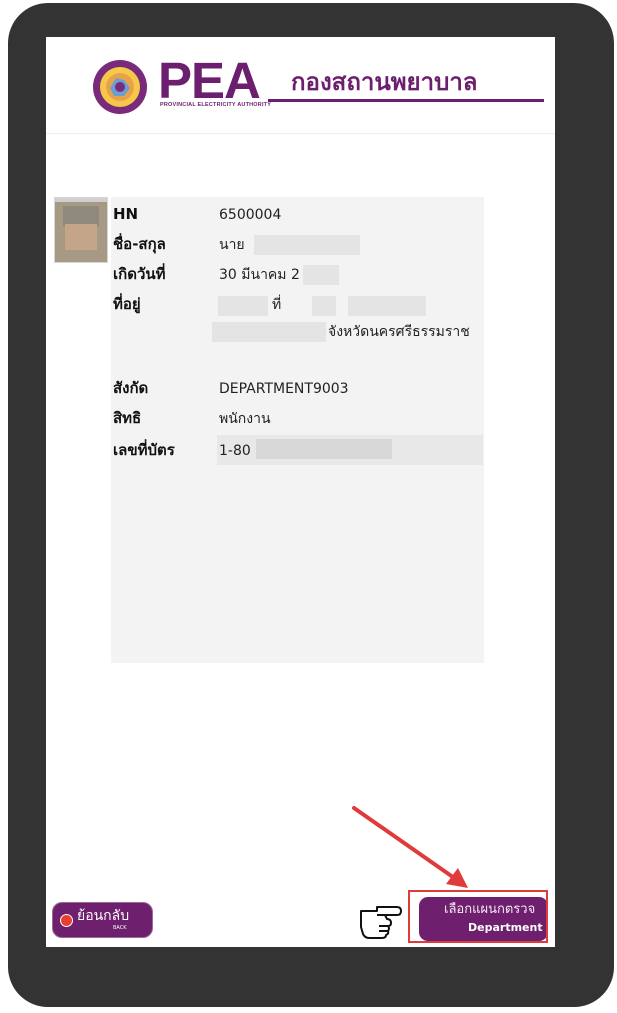  Describe the element at coordinates (131, 388) in the screenshot. I see `department-label: สังกัด` at that location.